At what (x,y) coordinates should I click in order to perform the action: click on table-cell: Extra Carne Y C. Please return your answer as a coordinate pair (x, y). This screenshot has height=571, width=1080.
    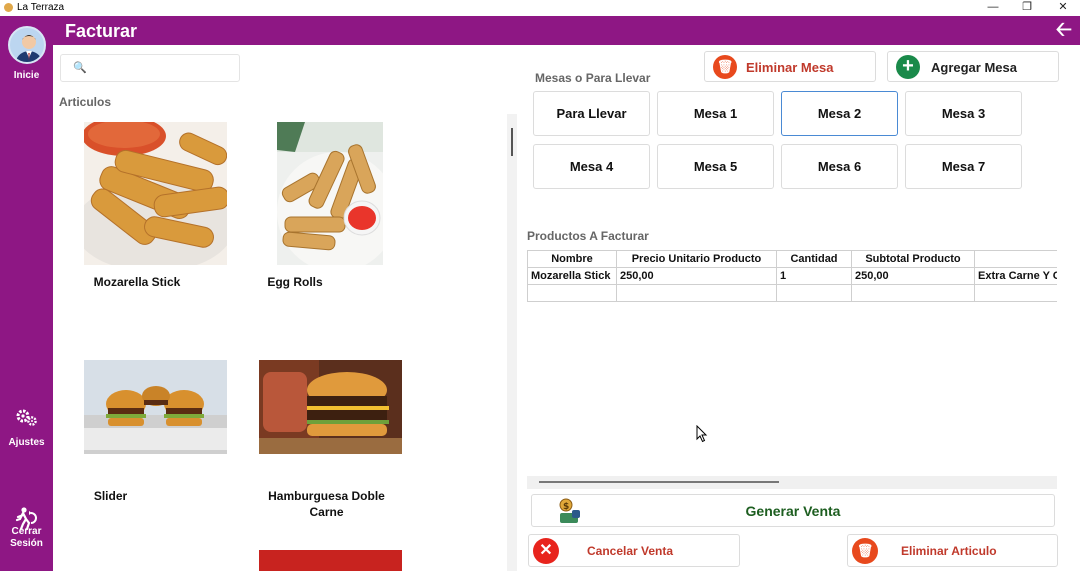
    Looking at the image, I should click on (1015, 276).